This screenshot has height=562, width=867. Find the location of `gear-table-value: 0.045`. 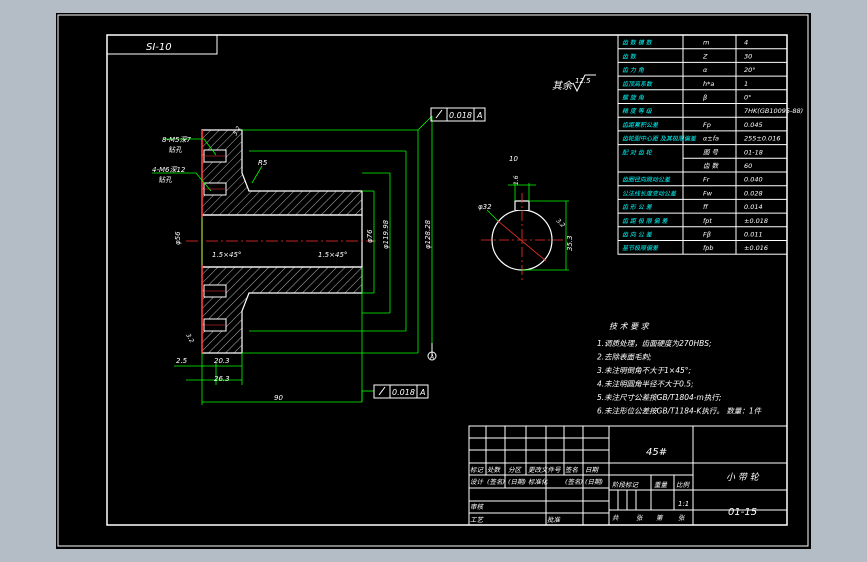

gear-table-value: 0.045 is located at coordinates (753, 125).